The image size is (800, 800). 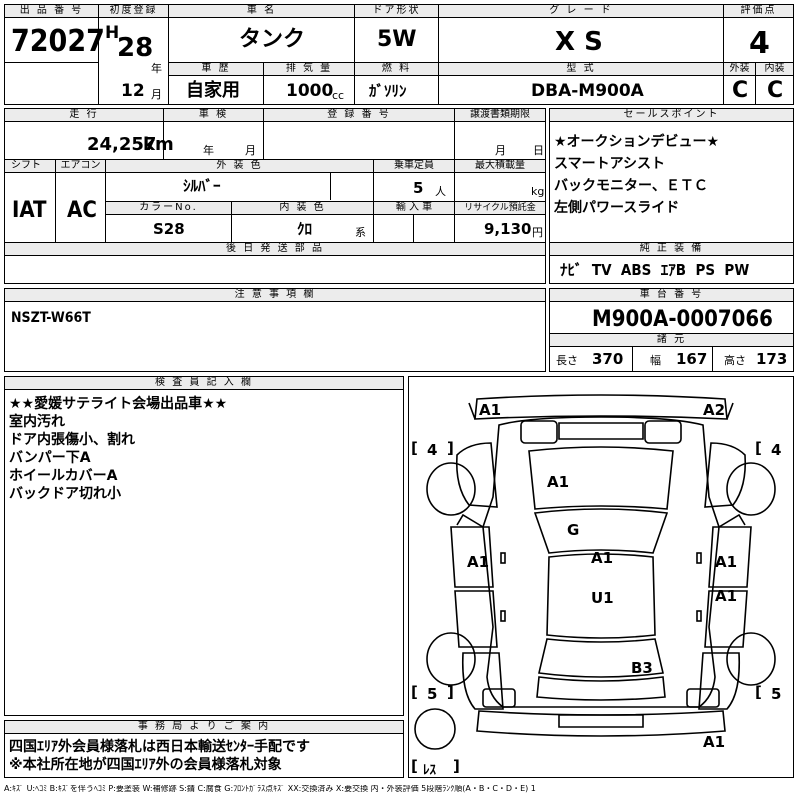 What do you see at coordinates (338, 95) in the screenshot?
I see `displacement-unit: cc` at bounding box center [338, 95].